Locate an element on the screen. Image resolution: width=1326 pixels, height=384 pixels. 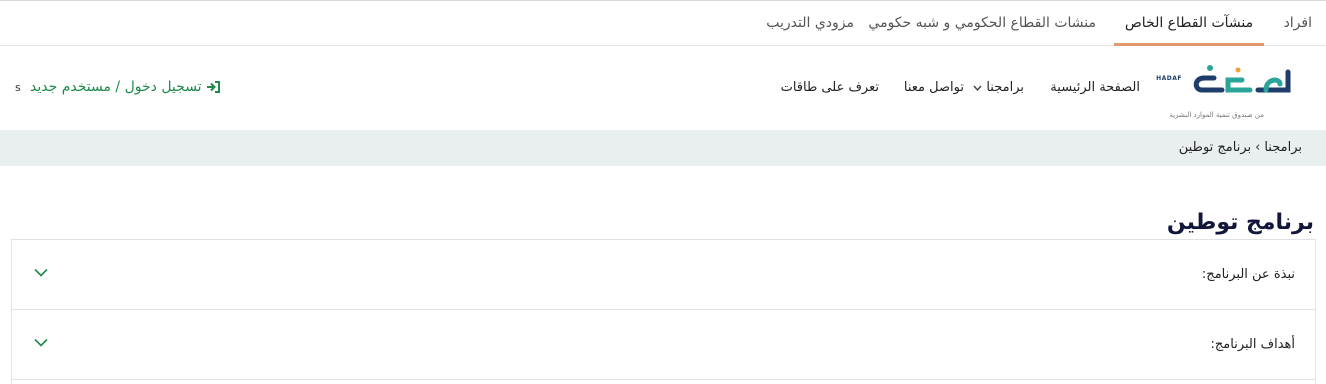
nav-programs: برامجنا is located at coordinates (998, 87).